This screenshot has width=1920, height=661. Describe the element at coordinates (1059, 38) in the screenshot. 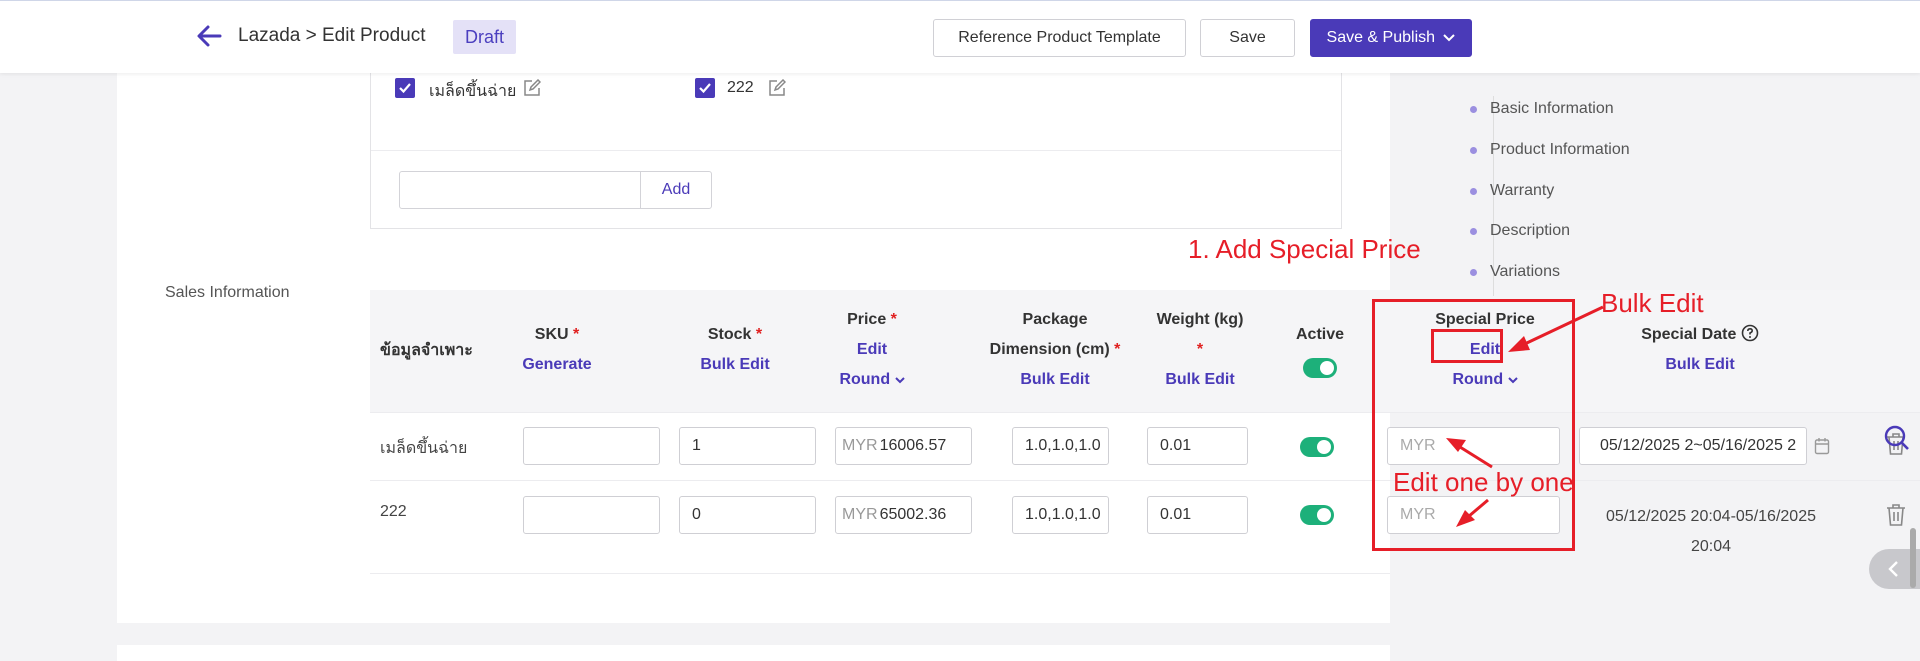

I see `reference-template-button: Reference Product Template` at that location.